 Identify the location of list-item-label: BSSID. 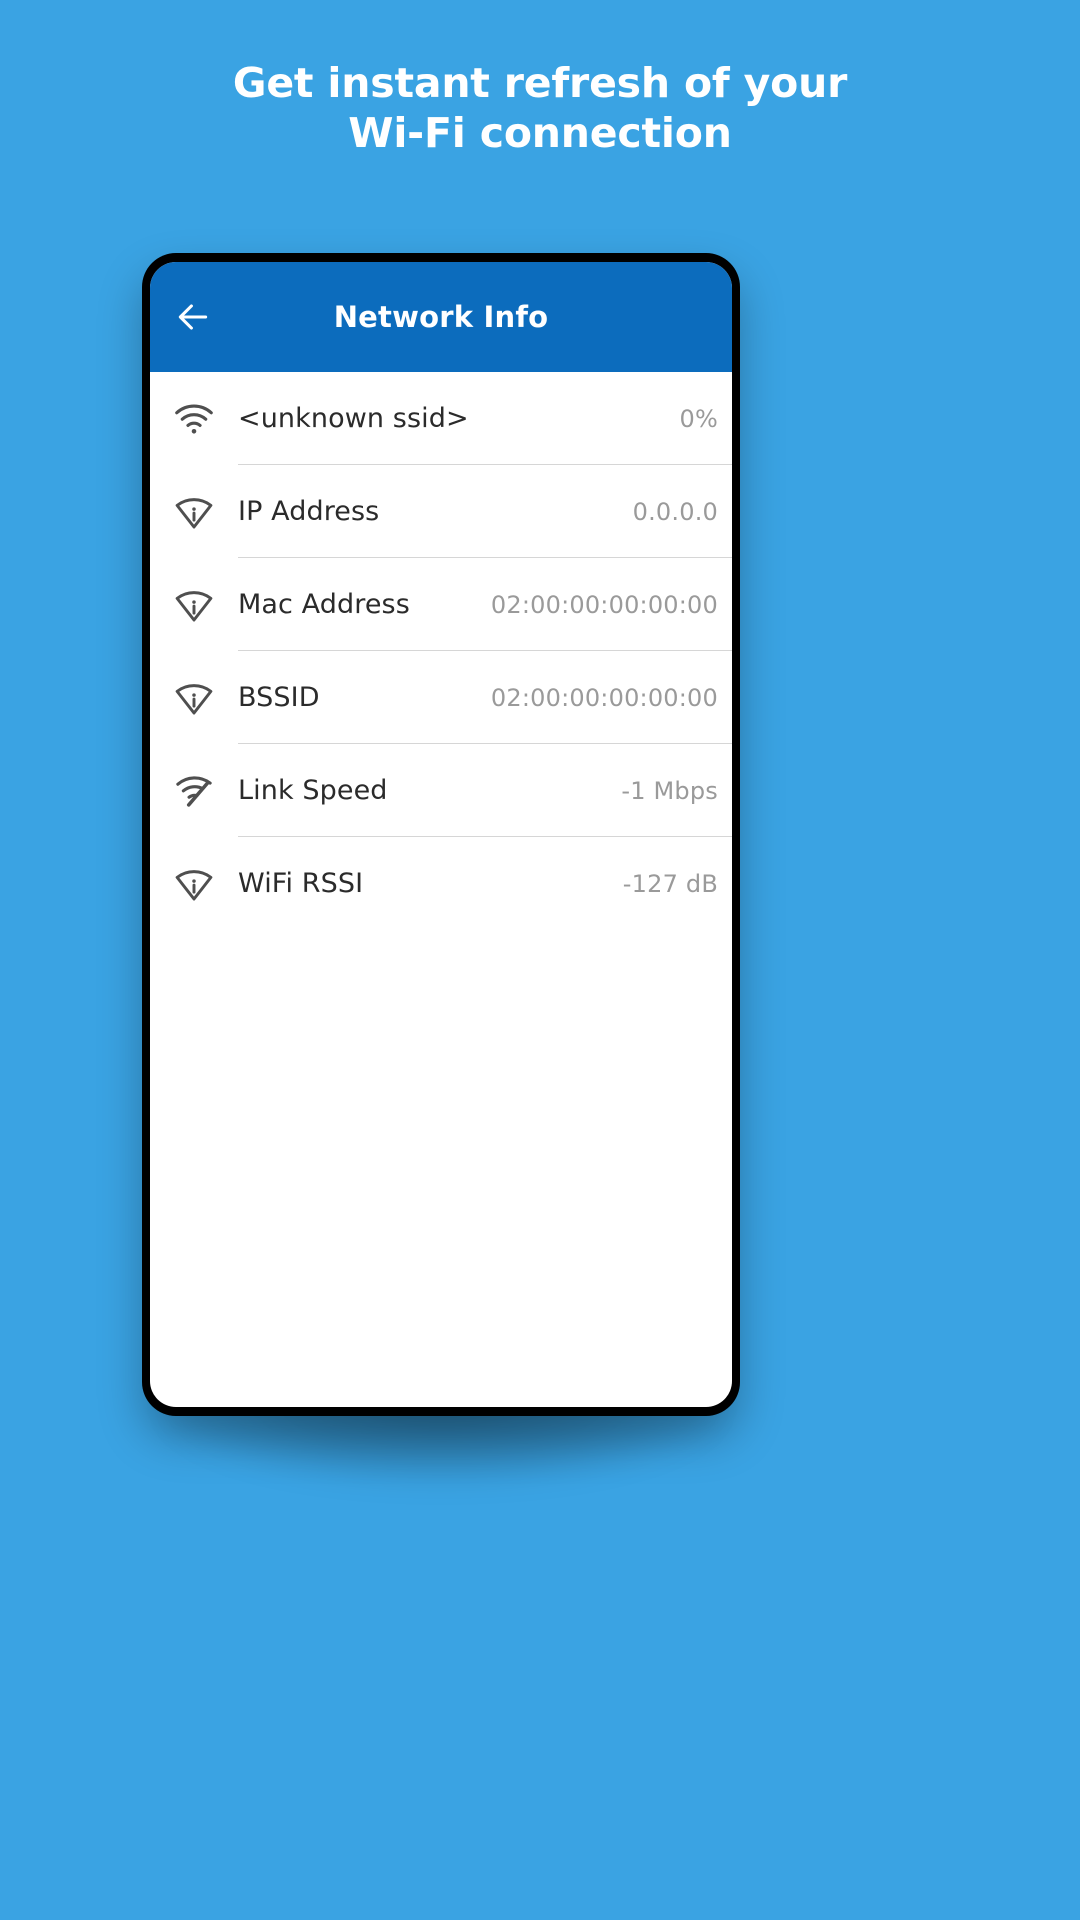
(279, 697).